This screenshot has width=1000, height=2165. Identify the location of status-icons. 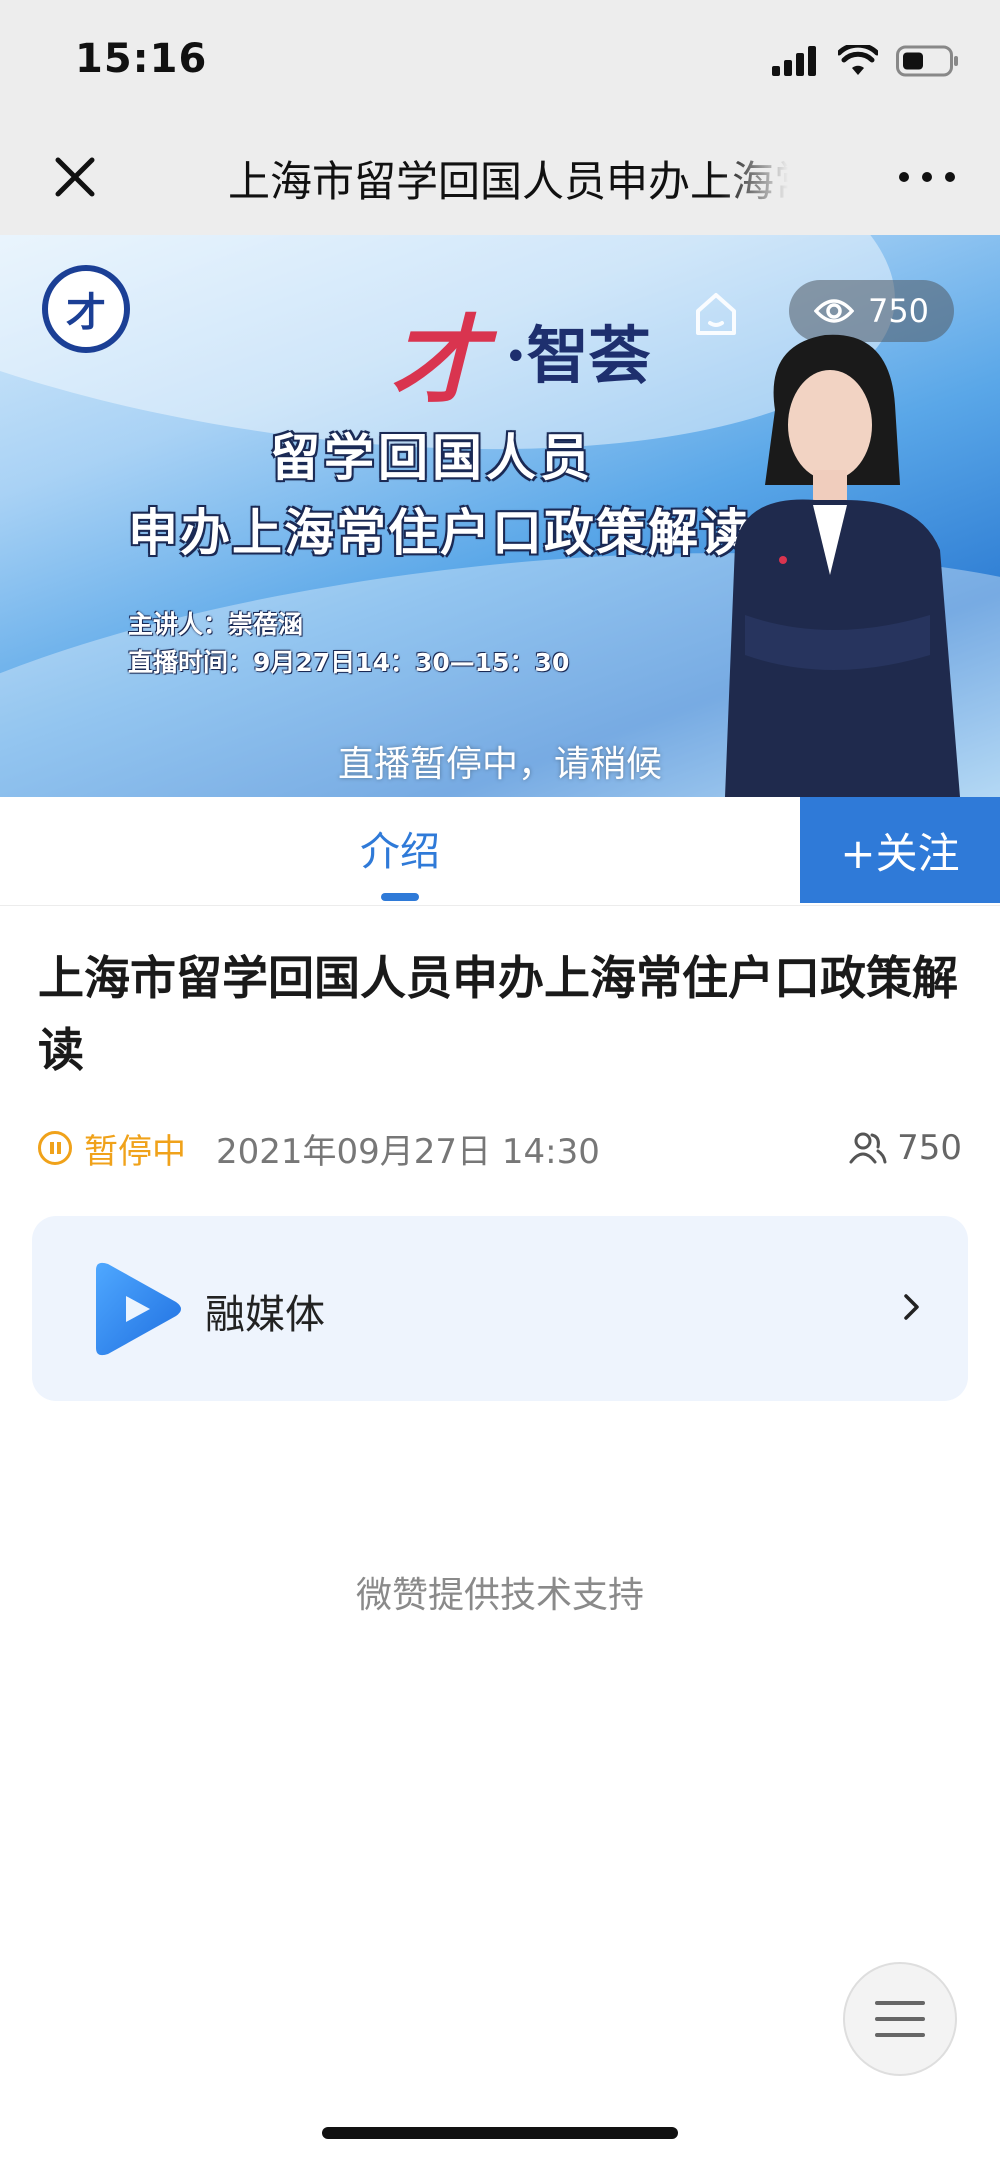
(866, 61).